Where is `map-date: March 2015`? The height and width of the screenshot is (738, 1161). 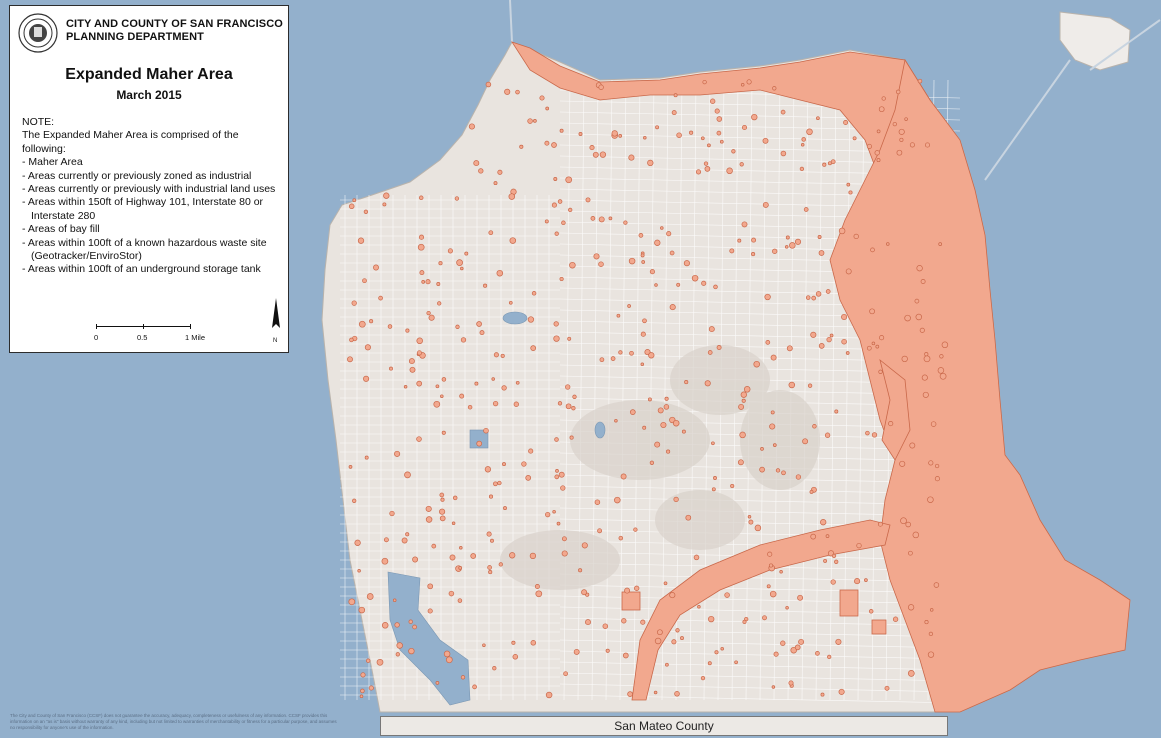 map-date: March 2015 is located at coordinates (149, 95).